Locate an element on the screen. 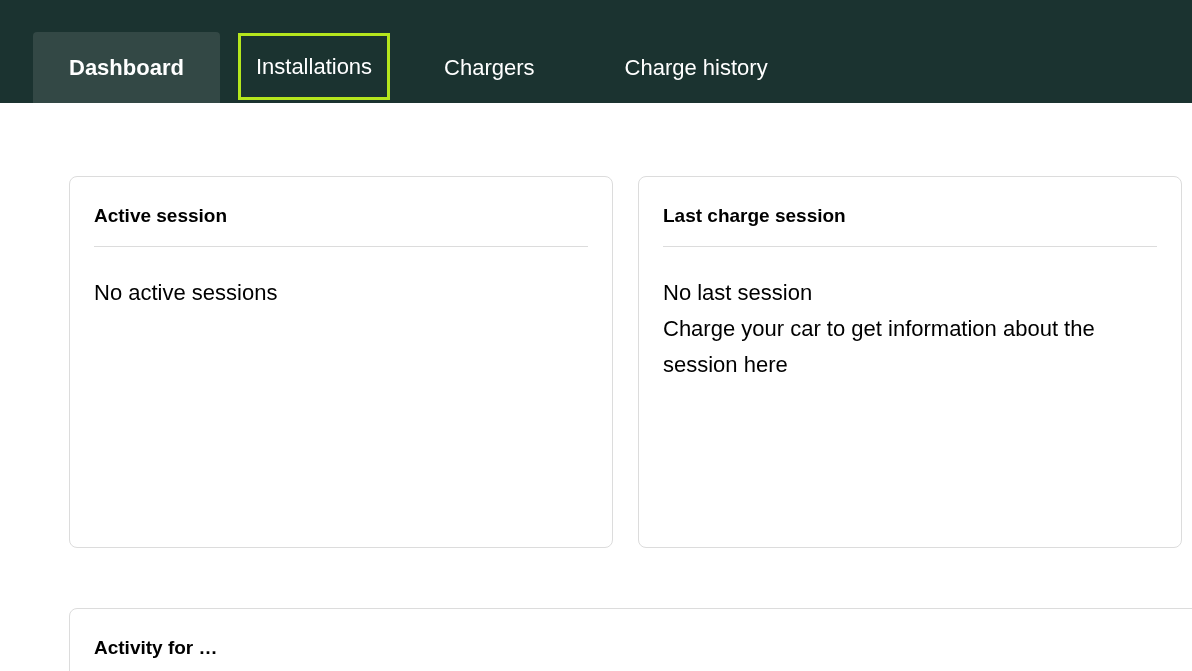 This screenshot has height=671, width=1192. card-title: Active session is located at coordinates (161, 216).